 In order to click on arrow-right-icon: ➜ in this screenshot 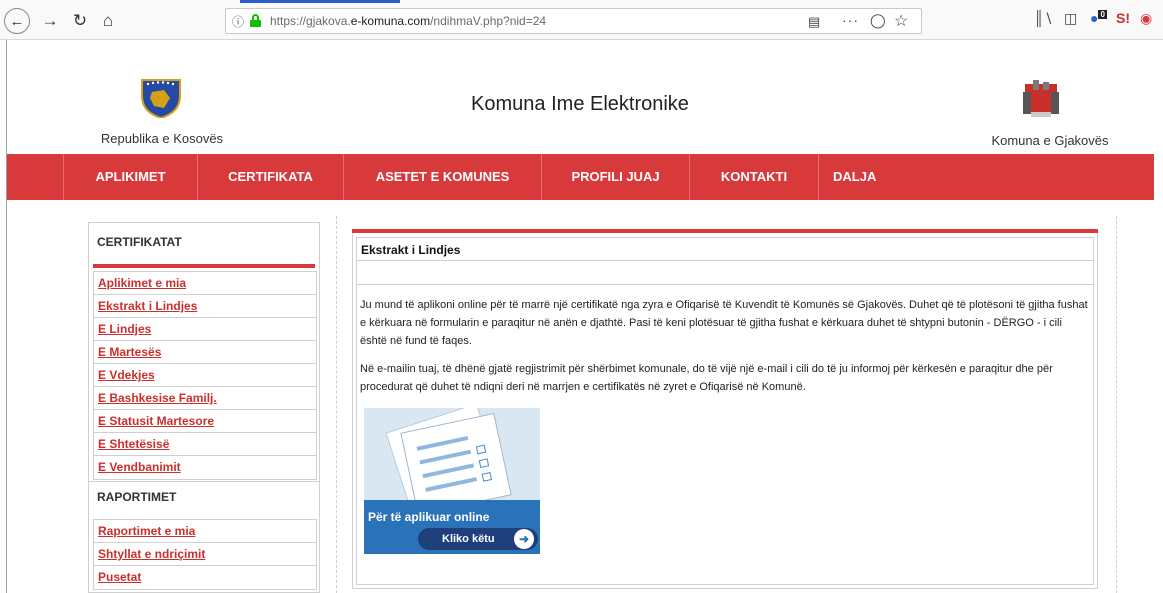, I will do `click(524, 539)`.